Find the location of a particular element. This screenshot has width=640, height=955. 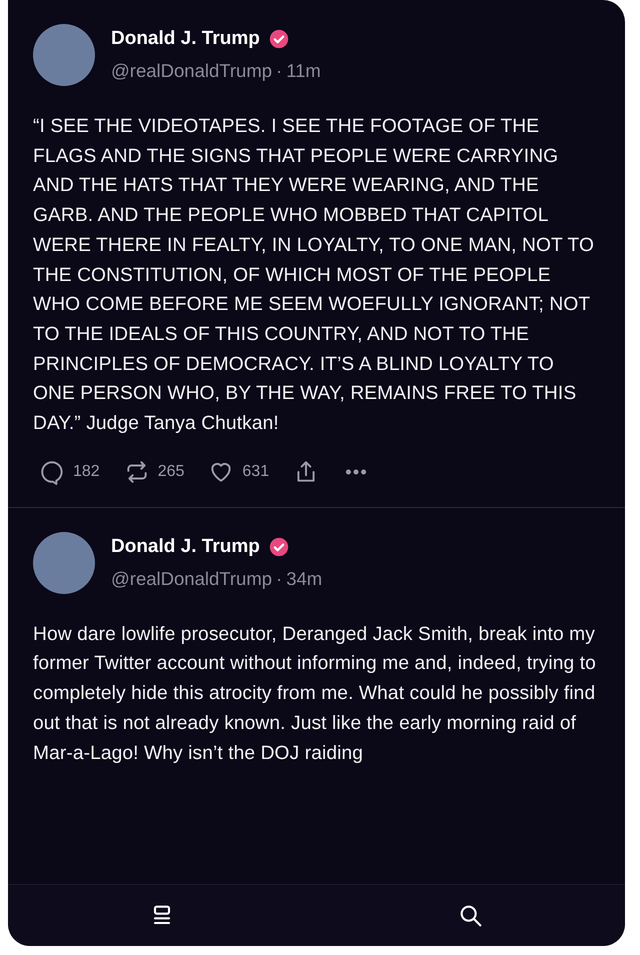

repost-count: 265 is located at coordinates (171, 472).